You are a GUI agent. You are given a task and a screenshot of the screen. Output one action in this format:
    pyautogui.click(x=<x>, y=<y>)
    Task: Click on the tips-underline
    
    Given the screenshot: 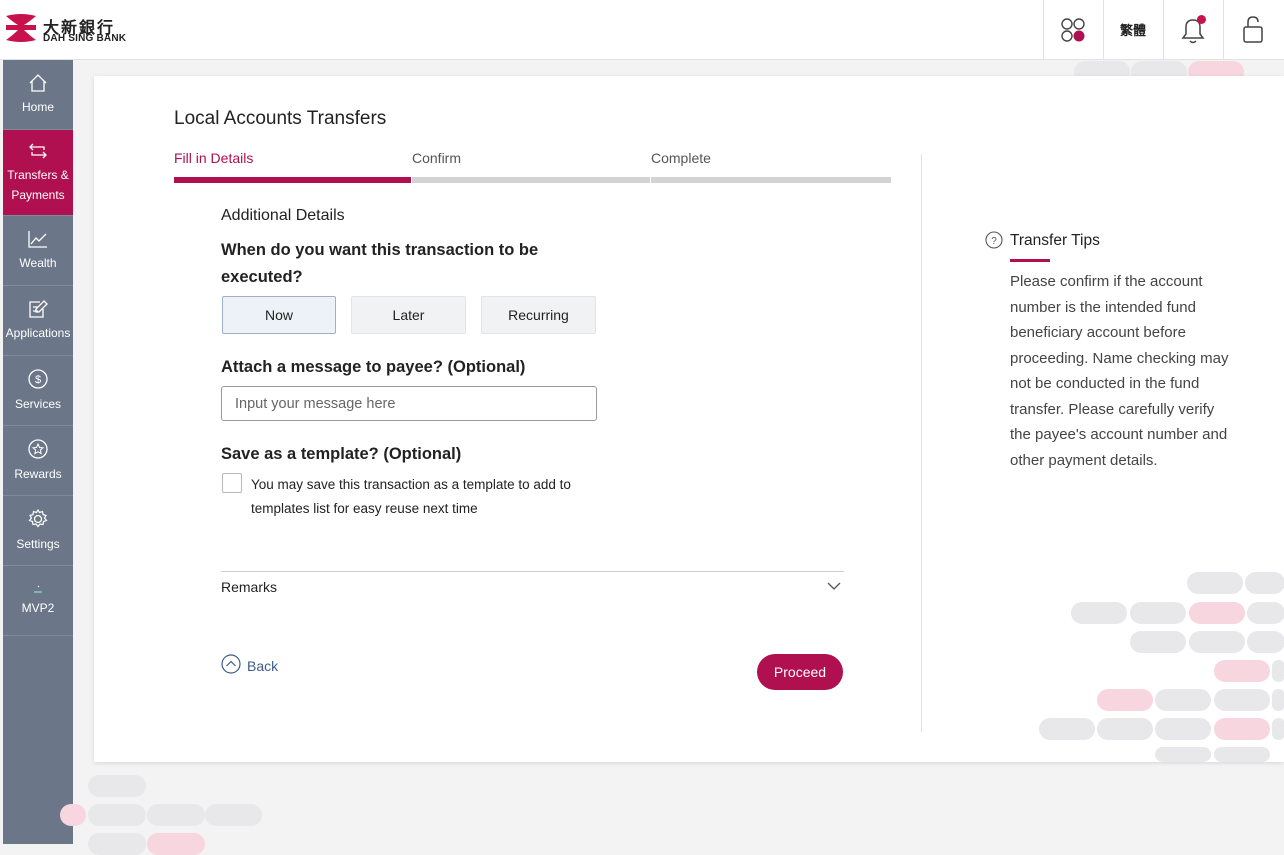 What is the action you would take?
    pyautogui.click(x=1030, y=260)
    